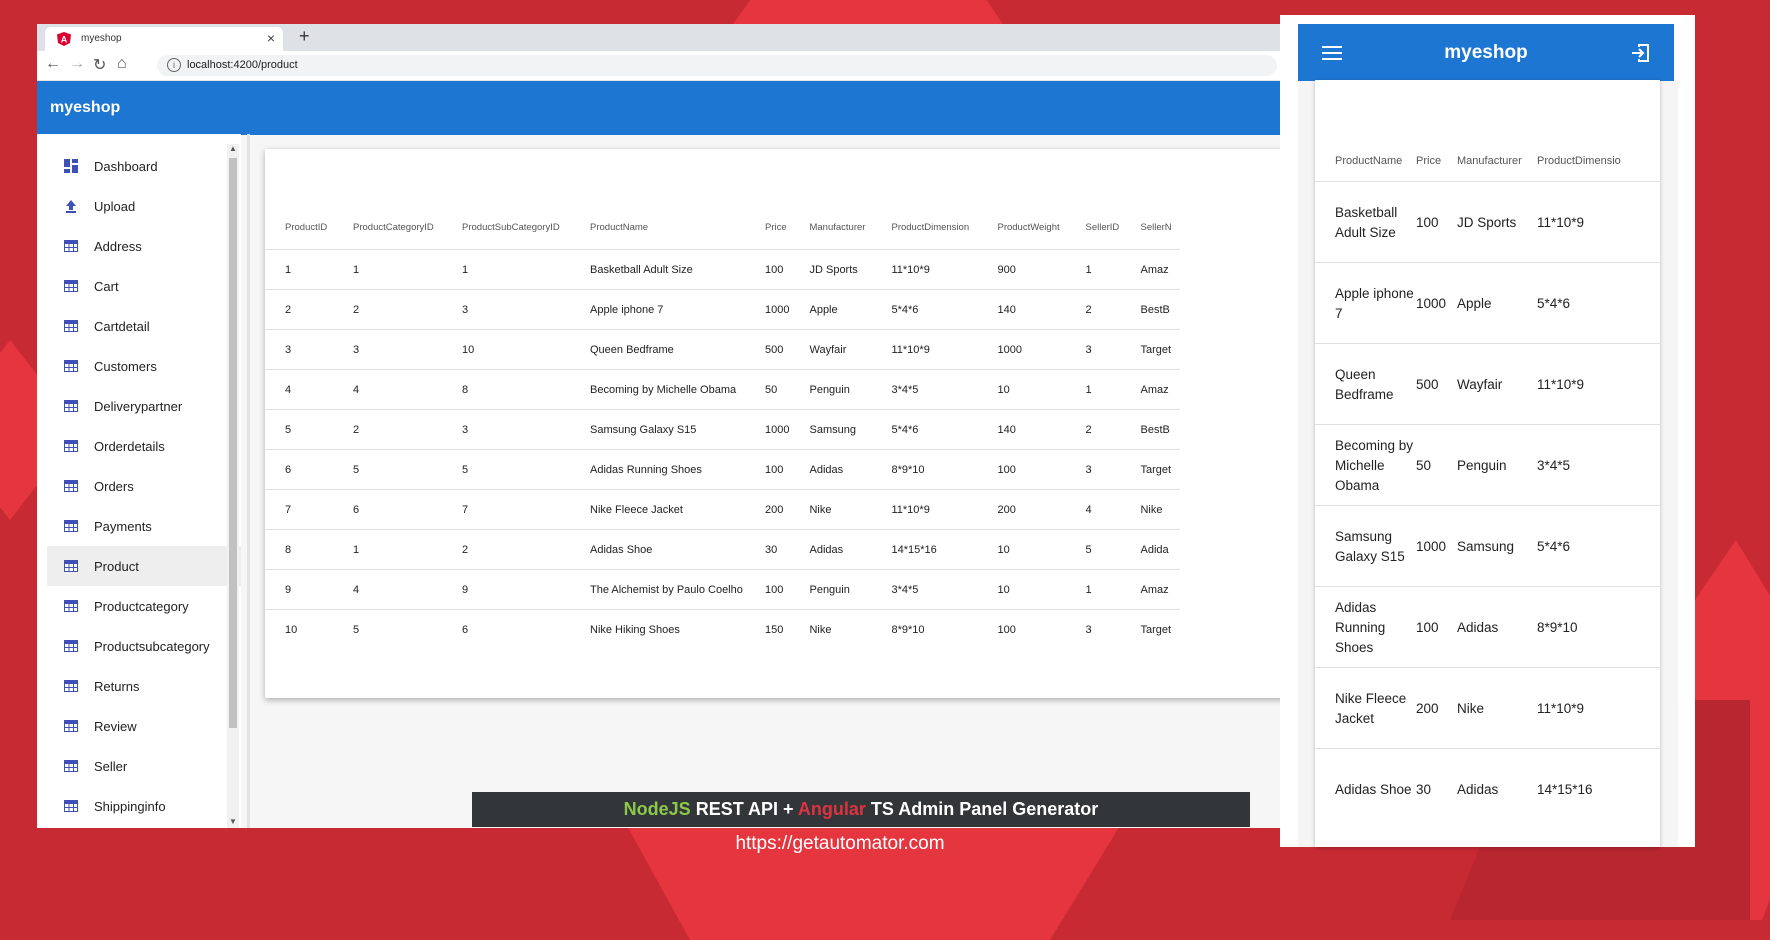 The height and width of the screenshot is (940, 1770). Describe the element at coordinates (1093, 469) in the screenshot. I see `table-cell: 3` at that location.